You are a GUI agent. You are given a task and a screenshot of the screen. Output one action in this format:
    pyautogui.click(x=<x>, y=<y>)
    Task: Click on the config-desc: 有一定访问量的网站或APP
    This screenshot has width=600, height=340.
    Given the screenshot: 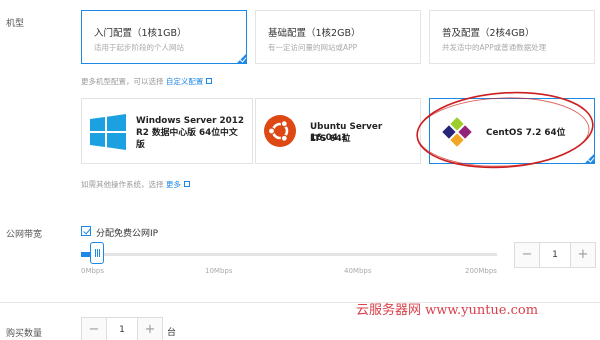 What is the action you would take?
    pyautogui.click(x=313, y=47)
    